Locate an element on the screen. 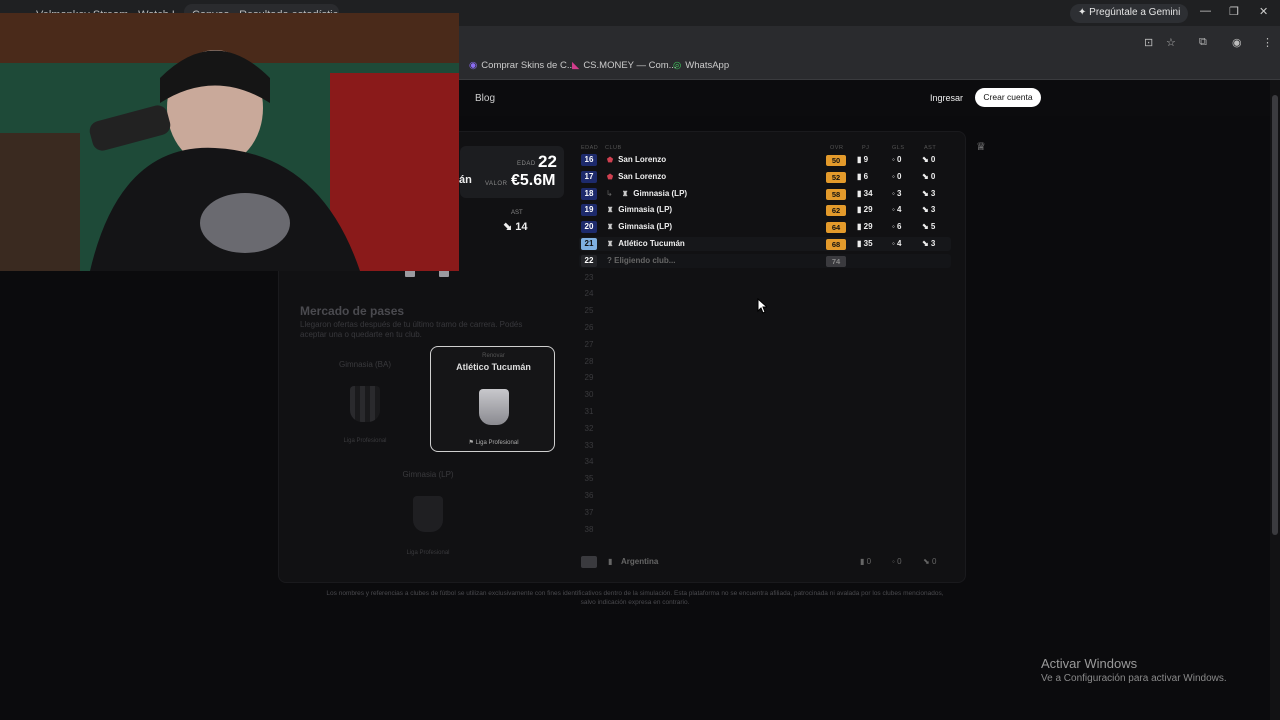 The image size is (1280, 720). ovr-badge: 50 is located at coordinates (836, 160).